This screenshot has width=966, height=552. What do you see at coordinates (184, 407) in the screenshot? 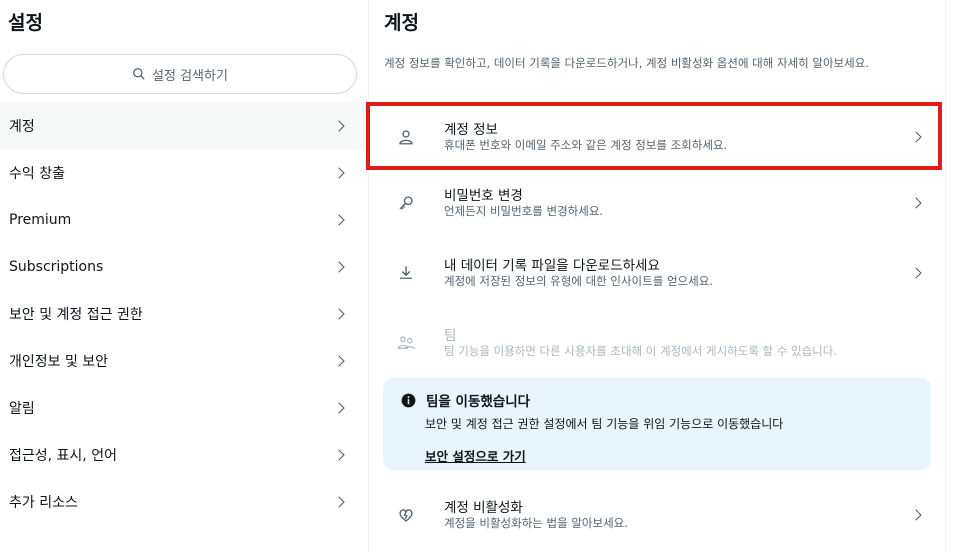
I see `sidebar-item-notifications: 알림` at bounding box center [184, 407].